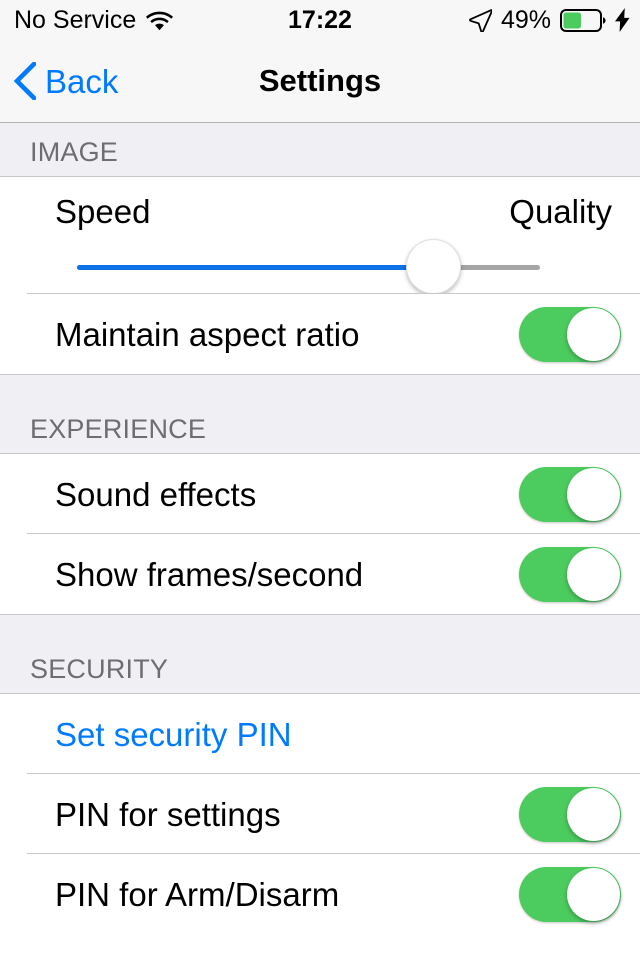 The width and height of the screenshot is (640, 960). What do you see at coordinates (320, 734) in the screenshot?
I see `row-set-security-pin: Set security PIN` at bounding box center [320, 734].